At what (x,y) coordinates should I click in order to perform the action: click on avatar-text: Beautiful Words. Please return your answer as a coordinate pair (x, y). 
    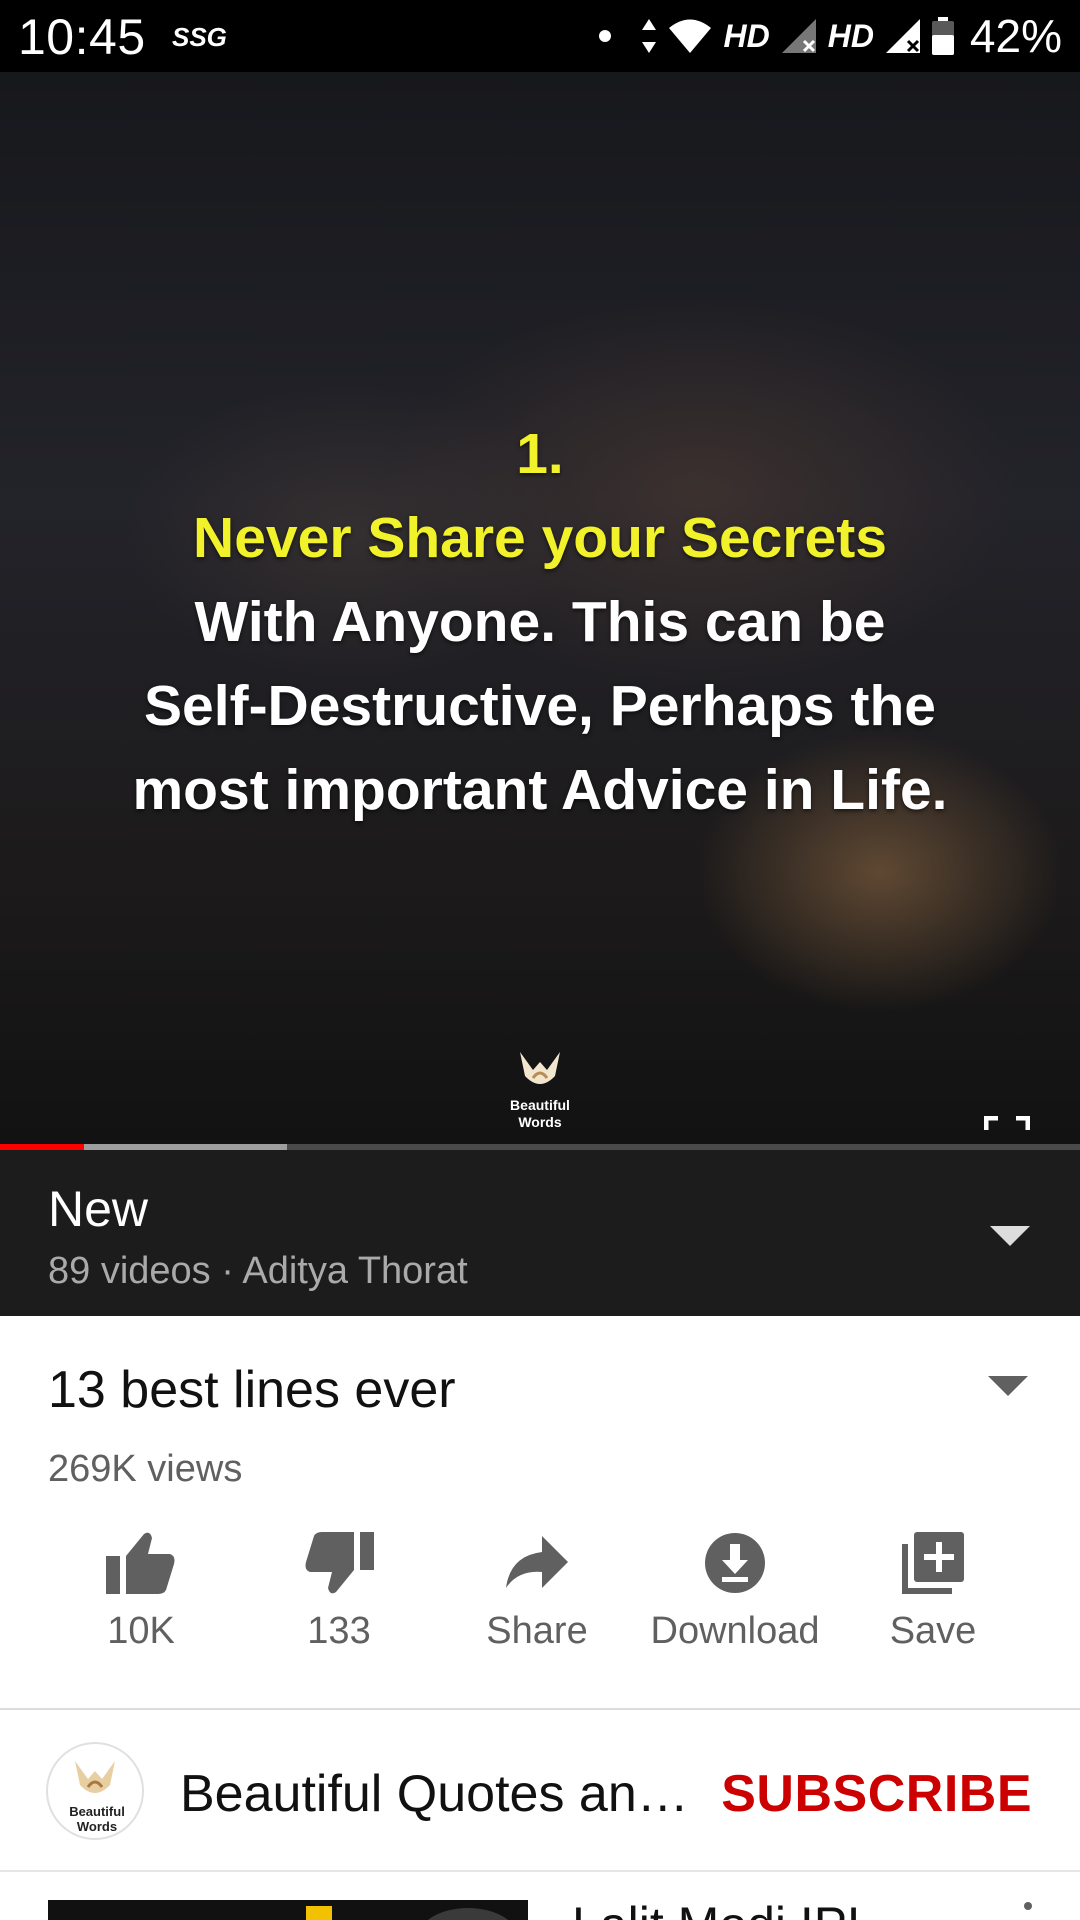
    Looking at the image, I should click on (97, 1819).